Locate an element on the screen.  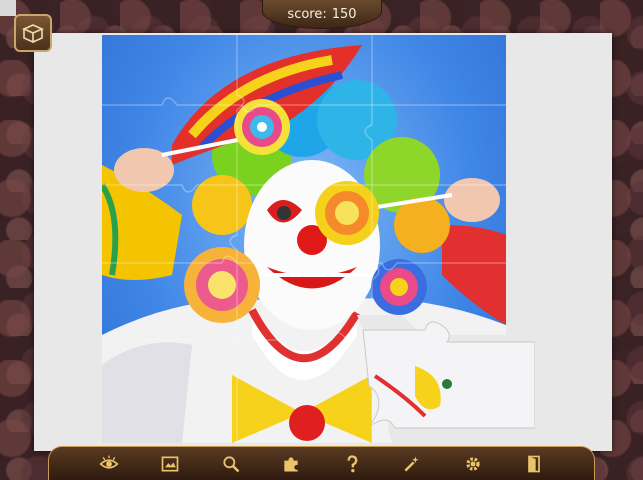
question-icon is located at coordinates (352, 463).